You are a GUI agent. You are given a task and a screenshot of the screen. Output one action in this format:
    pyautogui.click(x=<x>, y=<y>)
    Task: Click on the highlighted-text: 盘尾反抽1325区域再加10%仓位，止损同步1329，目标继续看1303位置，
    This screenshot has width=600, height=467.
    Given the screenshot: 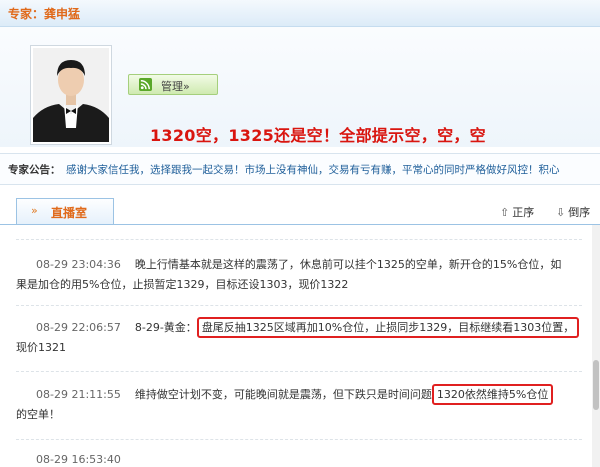 What is the action you would take?
    pyautogui.click(x=388, y=327)
    